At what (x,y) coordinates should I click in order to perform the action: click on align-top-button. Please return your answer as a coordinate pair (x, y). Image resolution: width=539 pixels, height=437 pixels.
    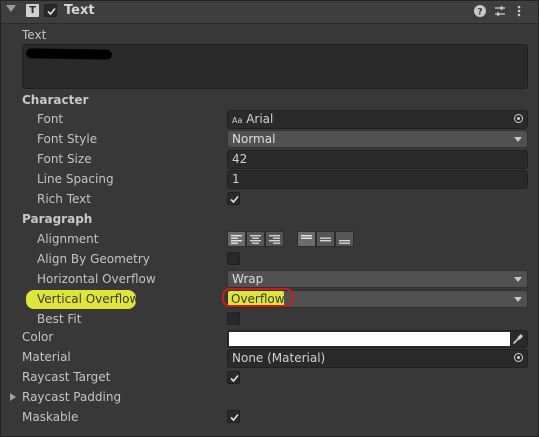
    Looking at the image, I should click on (306, 239).